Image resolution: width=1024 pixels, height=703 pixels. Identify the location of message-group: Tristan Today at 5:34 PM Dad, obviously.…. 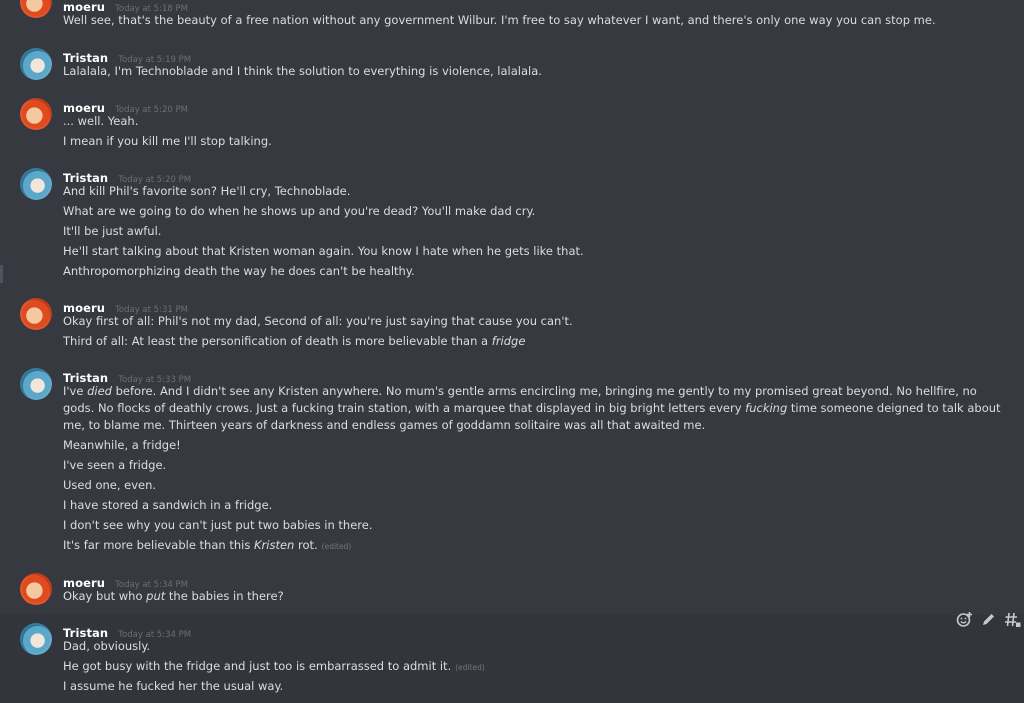
(512, 659).